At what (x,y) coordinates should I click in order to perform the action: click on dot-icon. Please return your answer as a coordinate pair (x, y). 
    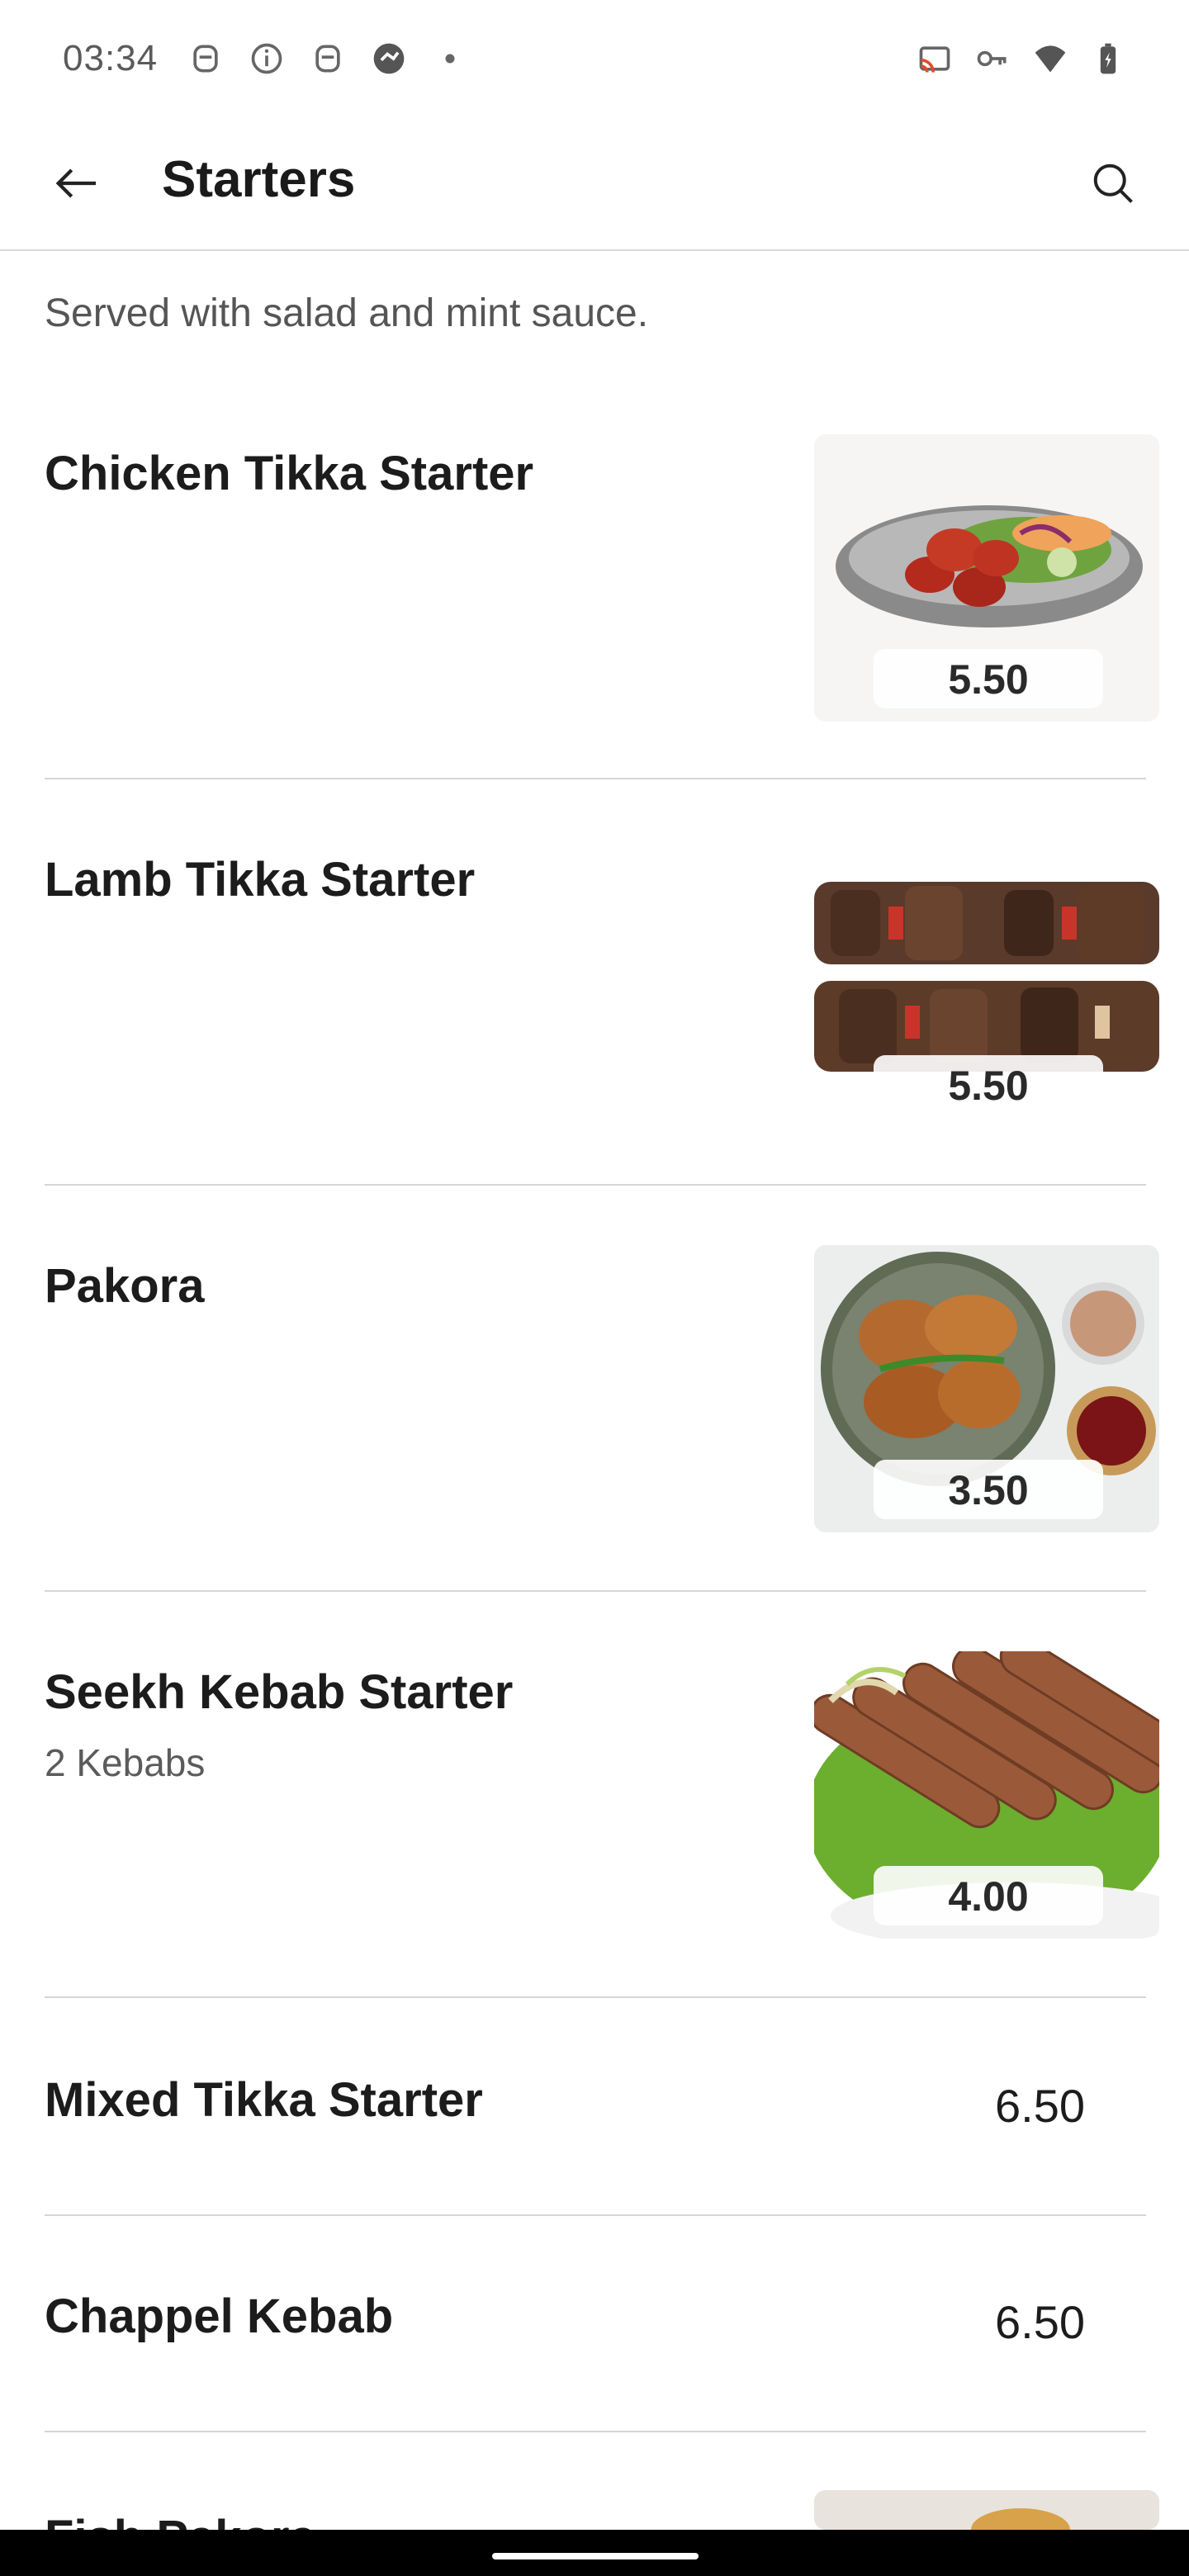
    Looking at the image, I should click on (450, 58).